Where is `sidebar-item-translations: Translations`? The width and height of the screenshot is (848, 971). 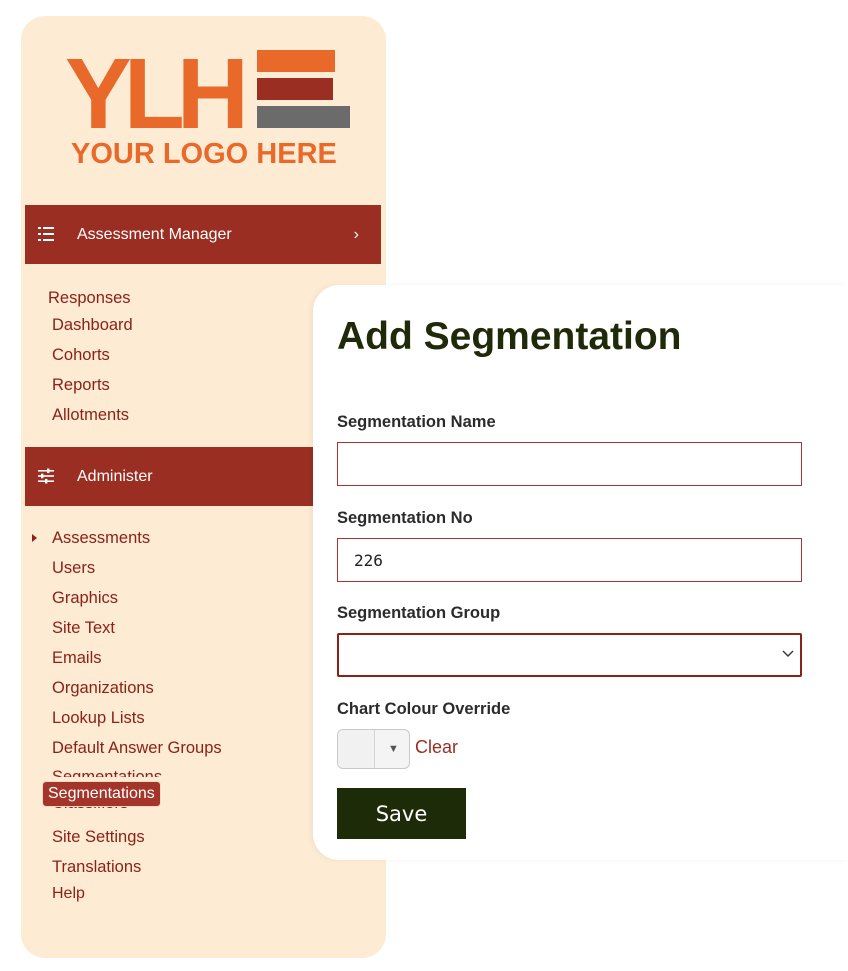
sidebar-item-translations: Translations is located at coordinates (96, 867).